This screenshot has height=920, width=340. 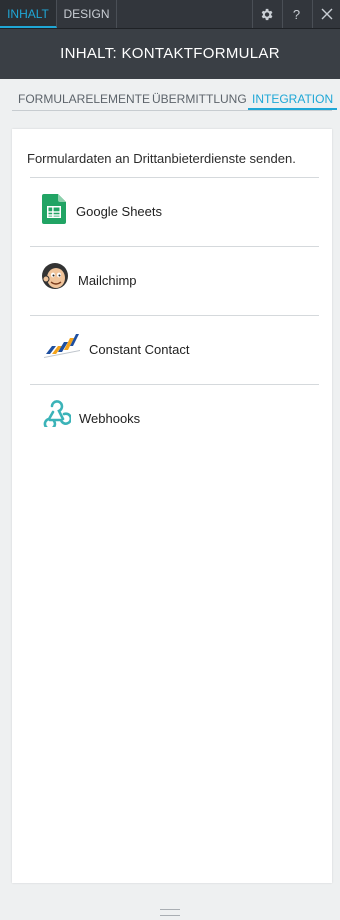 I want to click on integration-mailchimp: Mailchimp, so click(x=174, y=280).